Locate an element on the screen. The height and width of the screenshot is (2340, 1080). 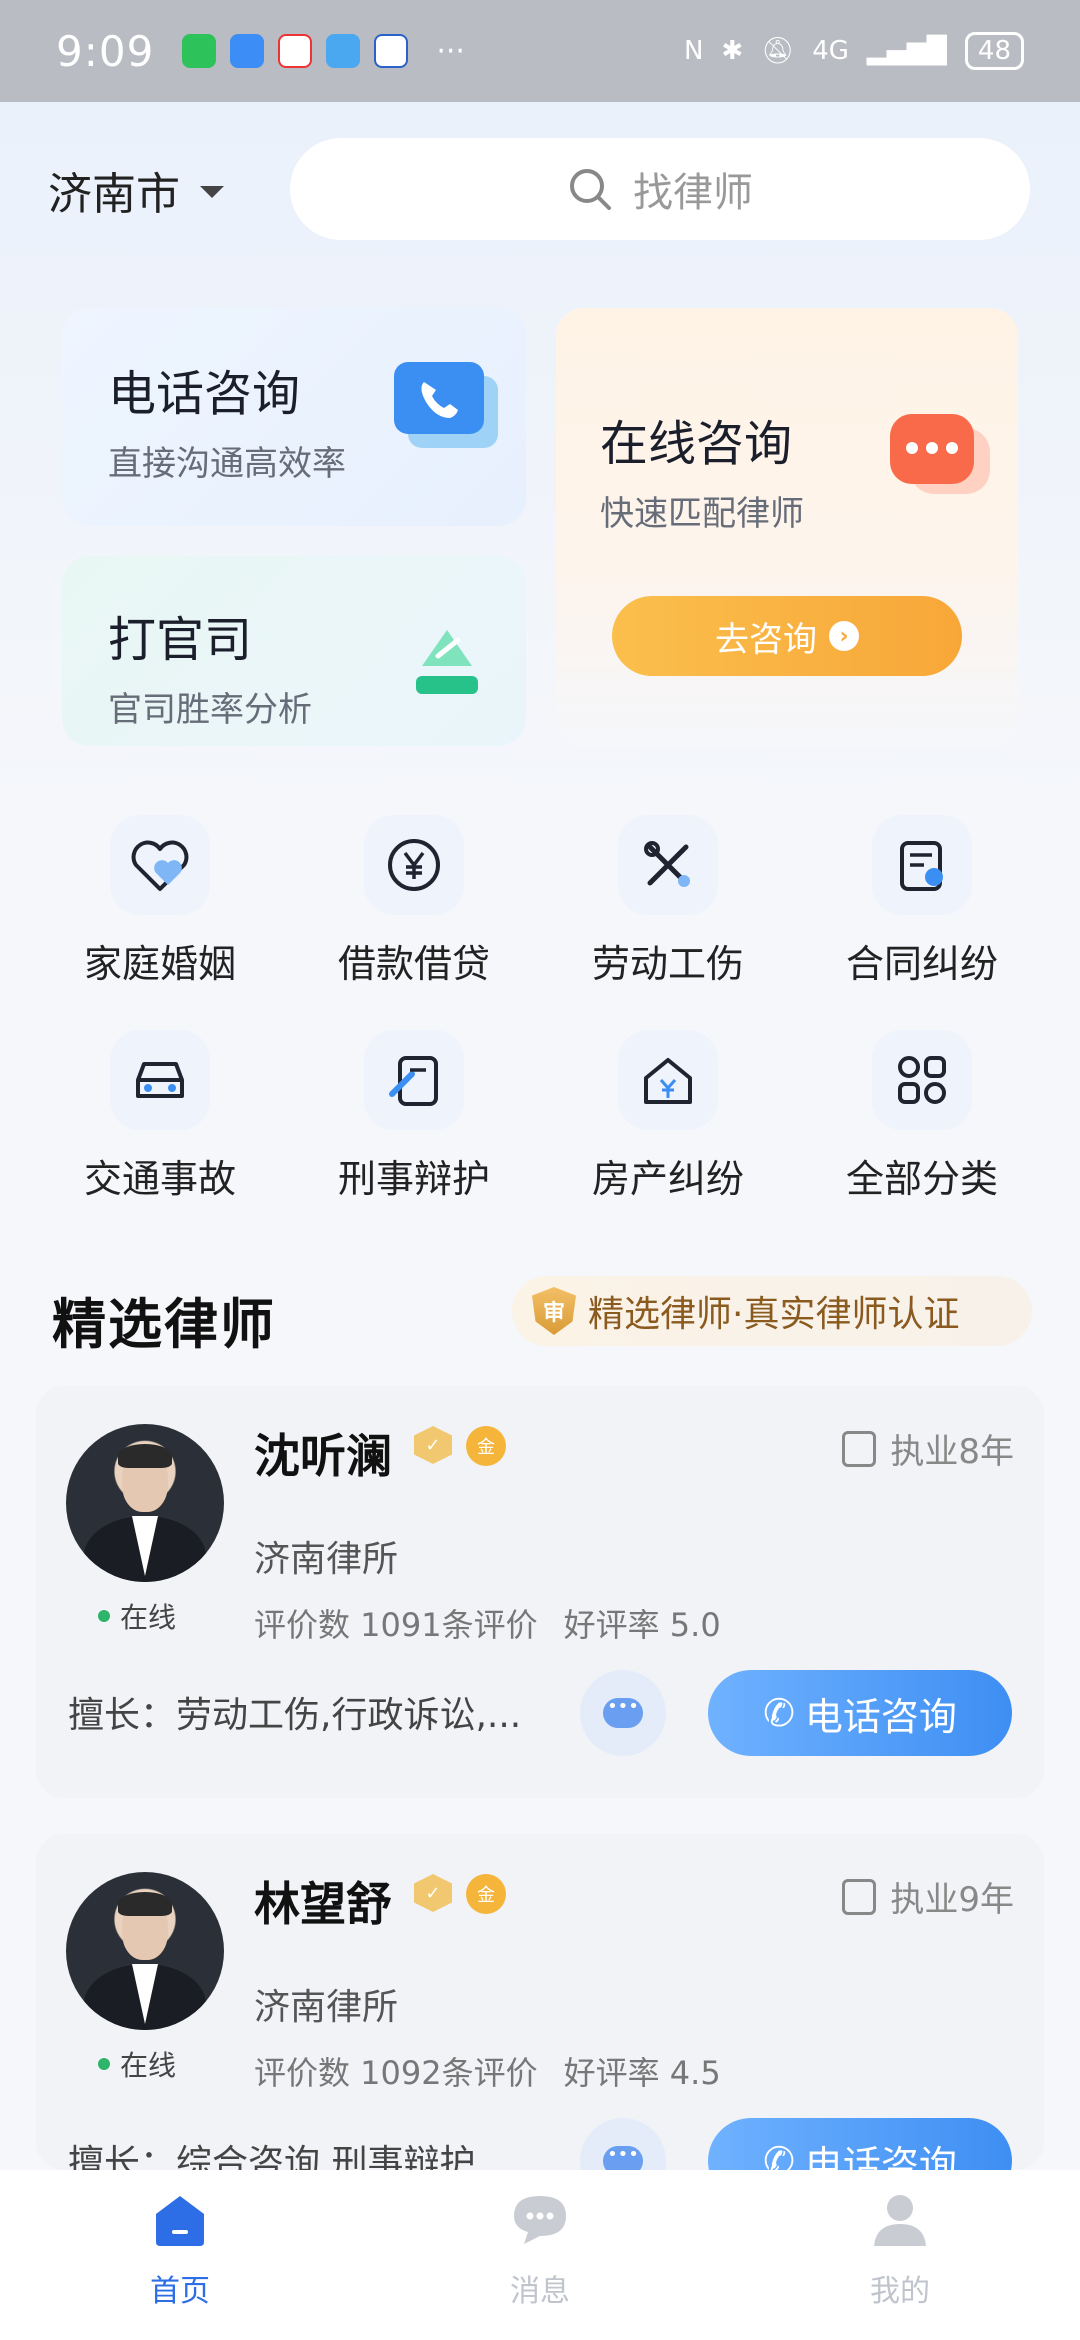
online-consult-card: 在线咨询 快速匹配律师 去咨询 › is located at coordinates (787, 528).